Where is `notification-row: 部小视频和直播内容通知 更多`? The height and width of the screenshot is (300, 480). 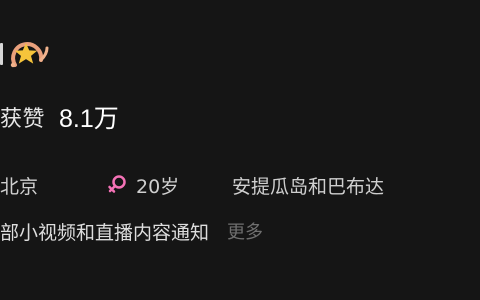 notification-row: 部小视频和直播内容通知 更多 is located at coordinates (131, 231).